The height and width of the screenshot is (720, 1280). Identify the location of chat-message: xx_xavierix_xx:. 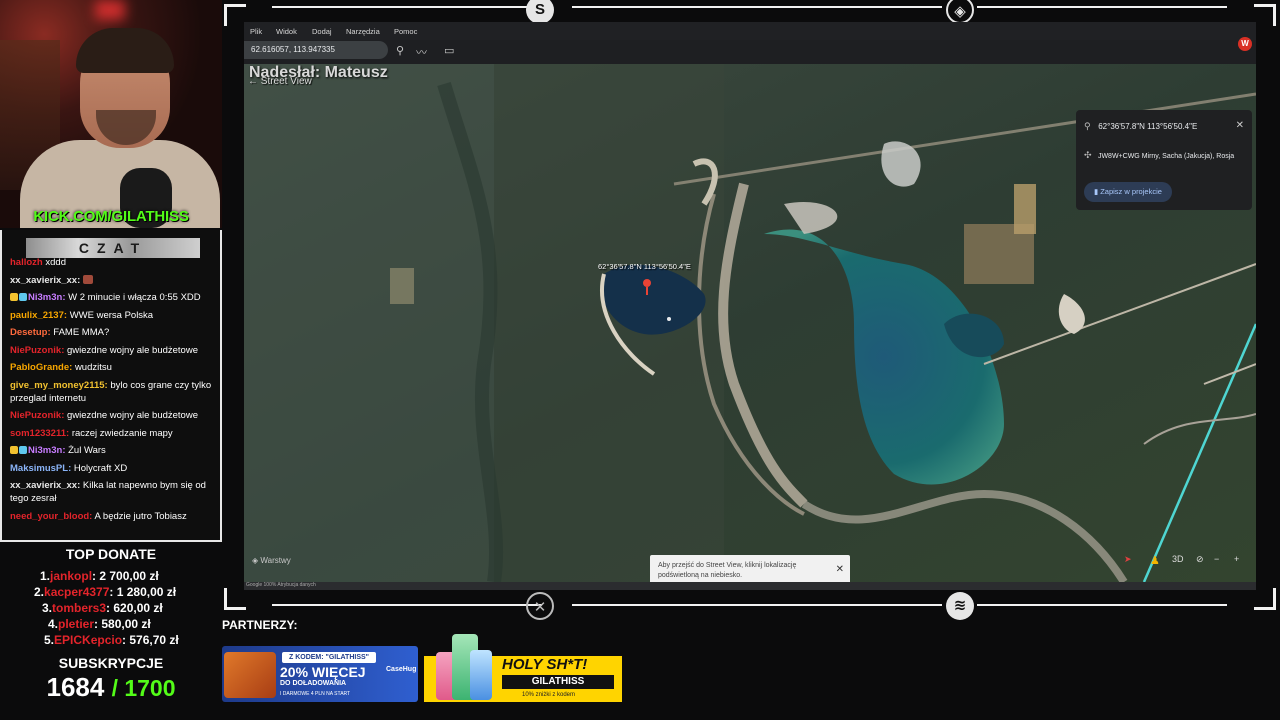
(113, 280).